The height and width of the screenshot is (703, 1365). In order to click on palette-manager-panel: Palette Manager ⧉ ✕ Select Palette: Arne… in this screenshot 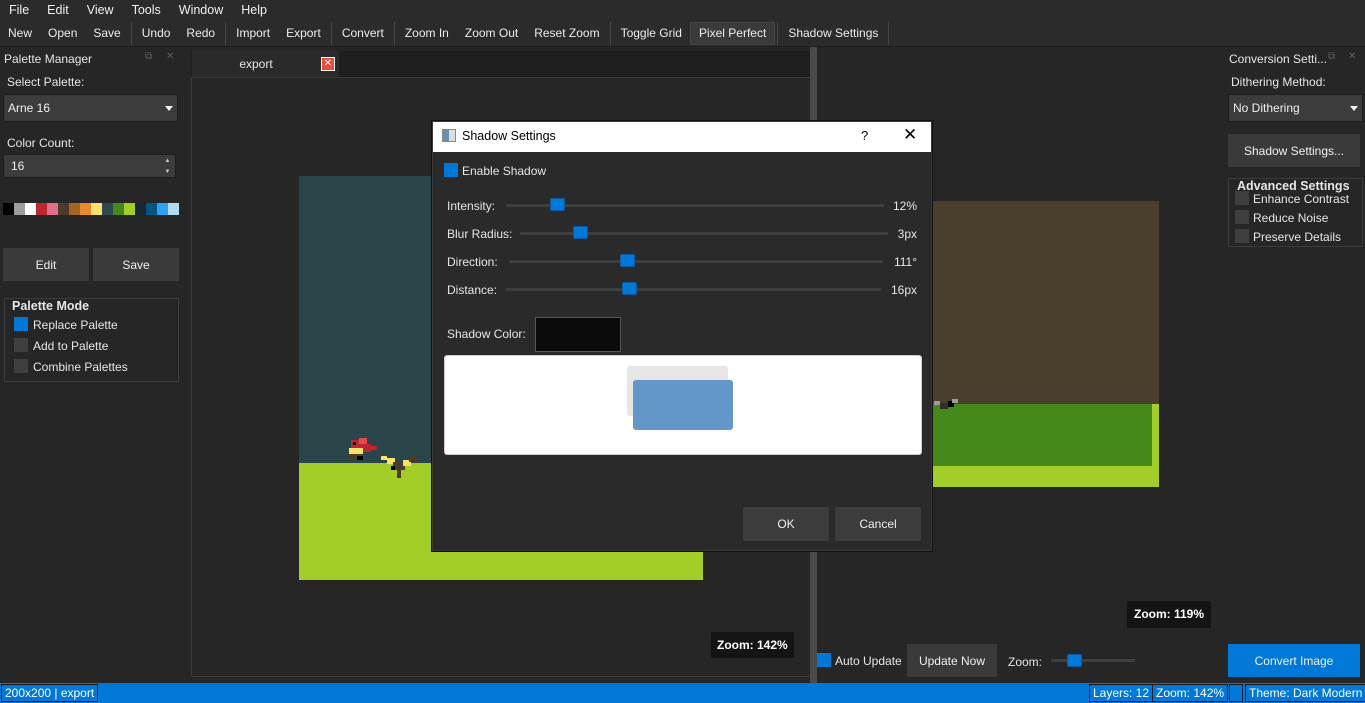, I will do `click(91, 365)`.